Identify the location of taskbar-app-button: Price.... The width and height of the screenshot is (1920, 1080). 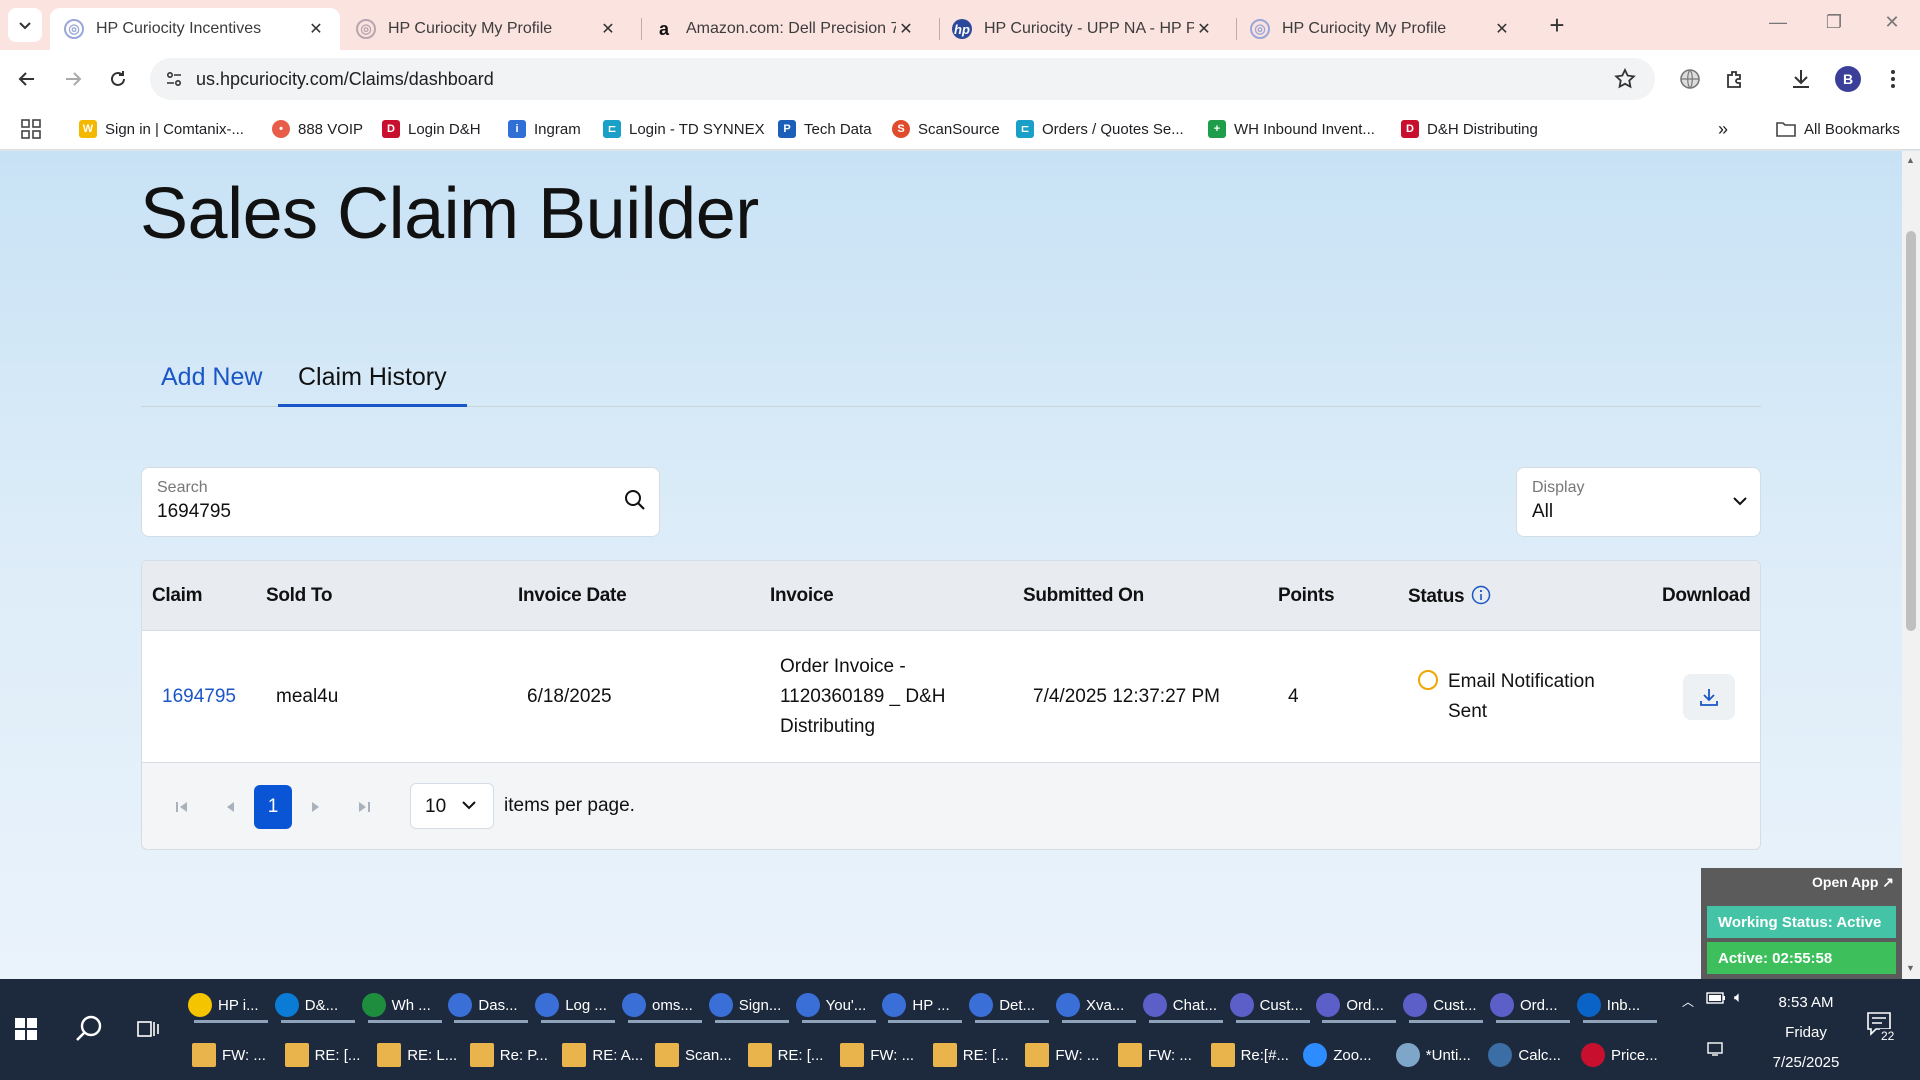
(1624, 1055).